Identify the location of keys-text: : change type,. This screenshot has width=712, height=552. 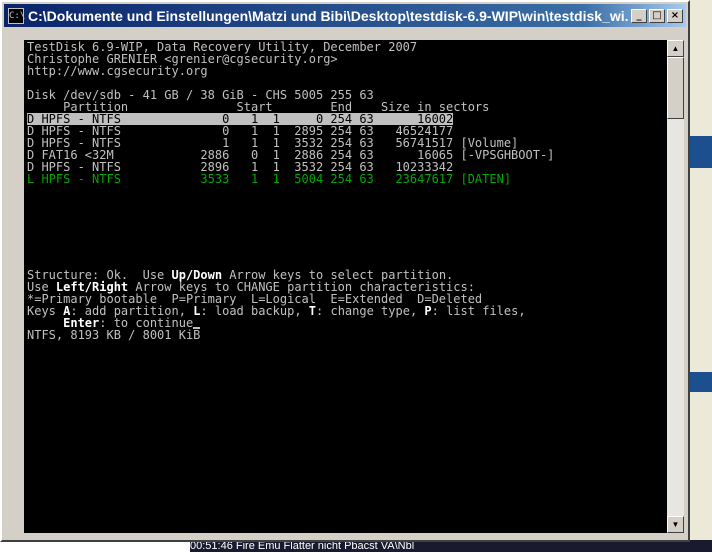
(370, 311).